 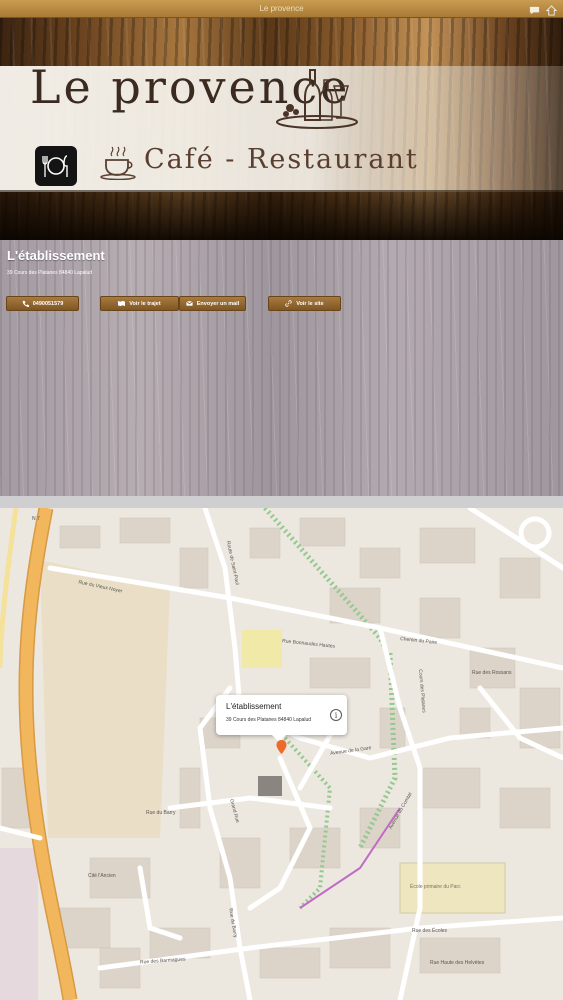 I want to click on call-button-label: 0490051579, so click(x=48, y=303).